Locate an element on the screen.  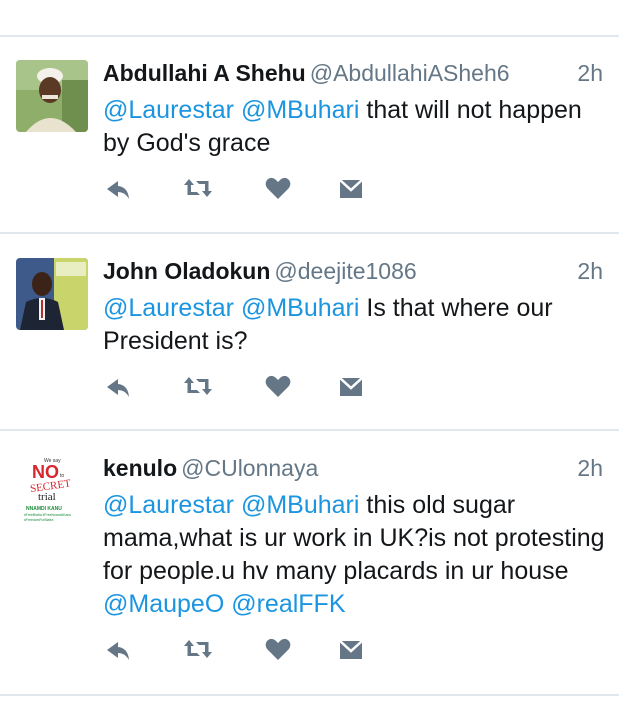
svg-text: #FreeBiafra #FreeNnamdiKanu is located at coordinates (47, 515).